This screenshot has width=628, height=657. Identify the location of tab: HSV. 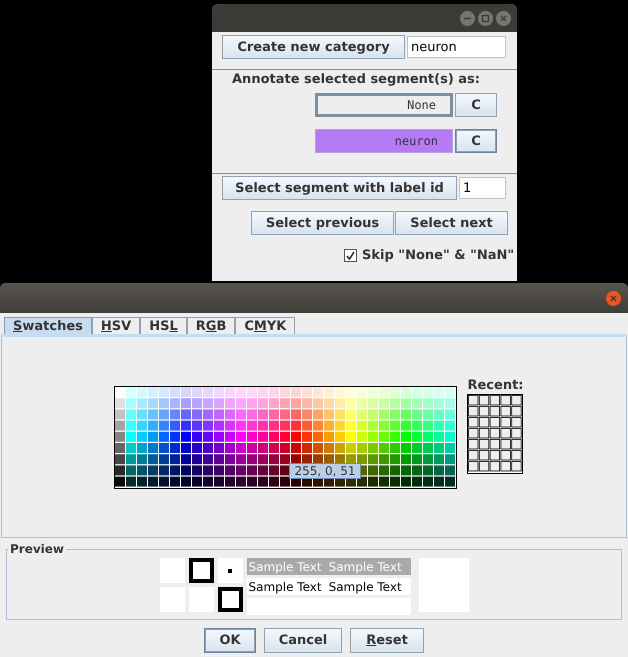
(116, 325).